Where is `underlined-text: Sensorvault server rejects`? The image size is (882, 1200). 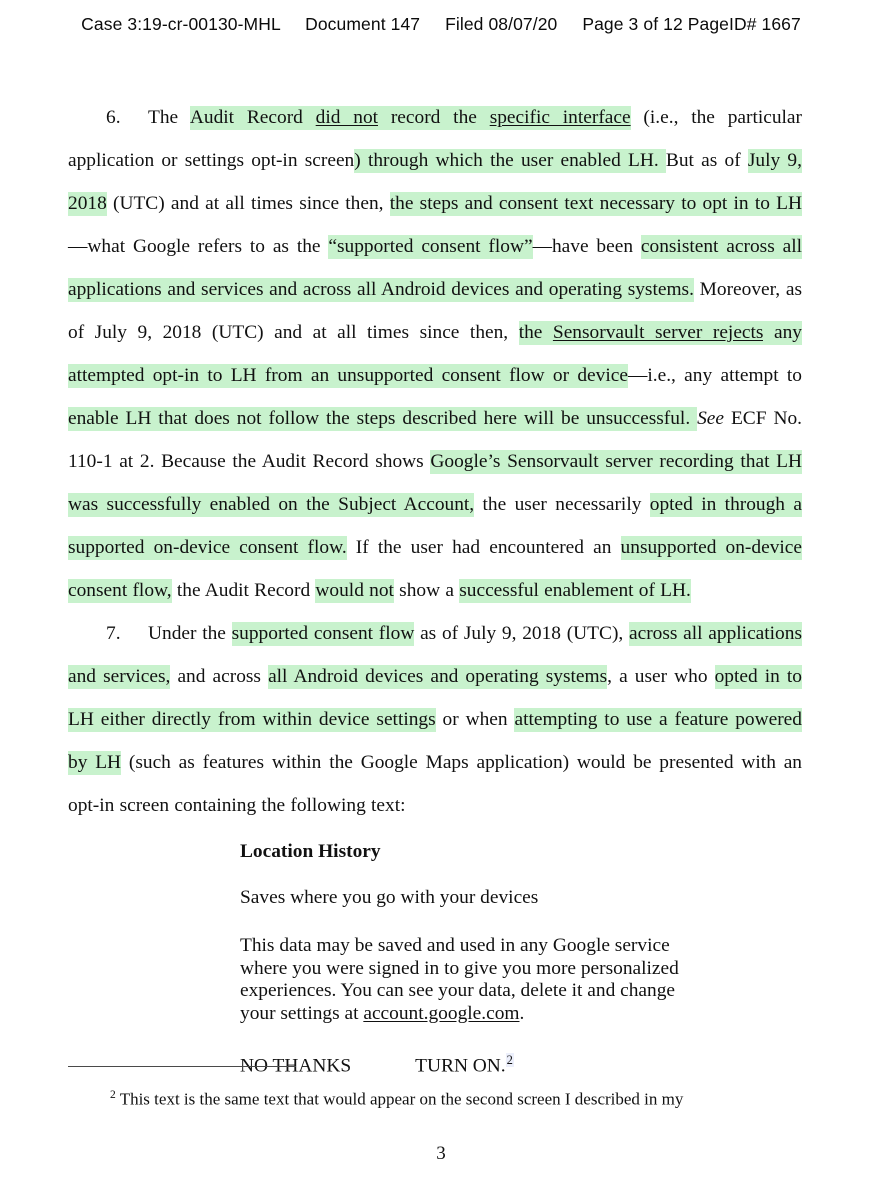
underlined-text: Sensorvault server rejects is located at coordinates (658, 332).